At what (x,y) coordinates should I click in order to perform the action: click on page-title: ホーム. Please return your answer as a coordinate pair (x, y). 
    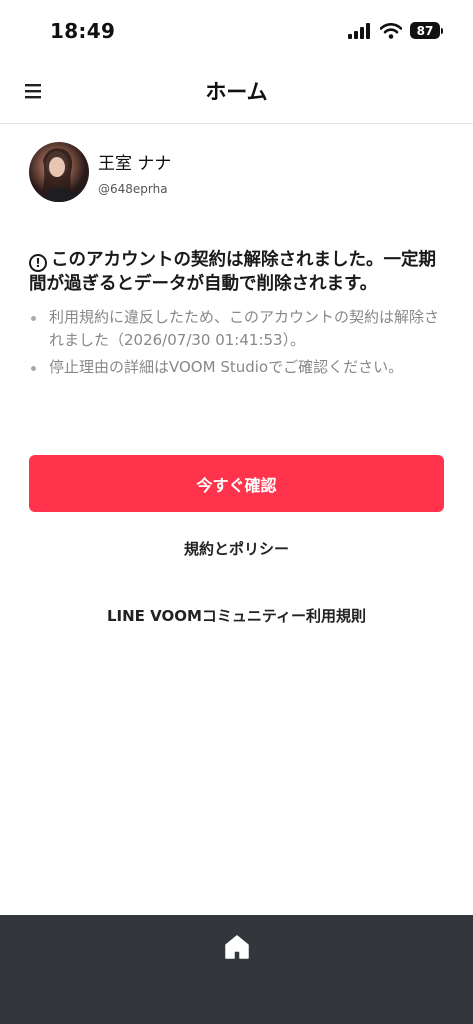
    Looking at the image, I should click on (236, 92).